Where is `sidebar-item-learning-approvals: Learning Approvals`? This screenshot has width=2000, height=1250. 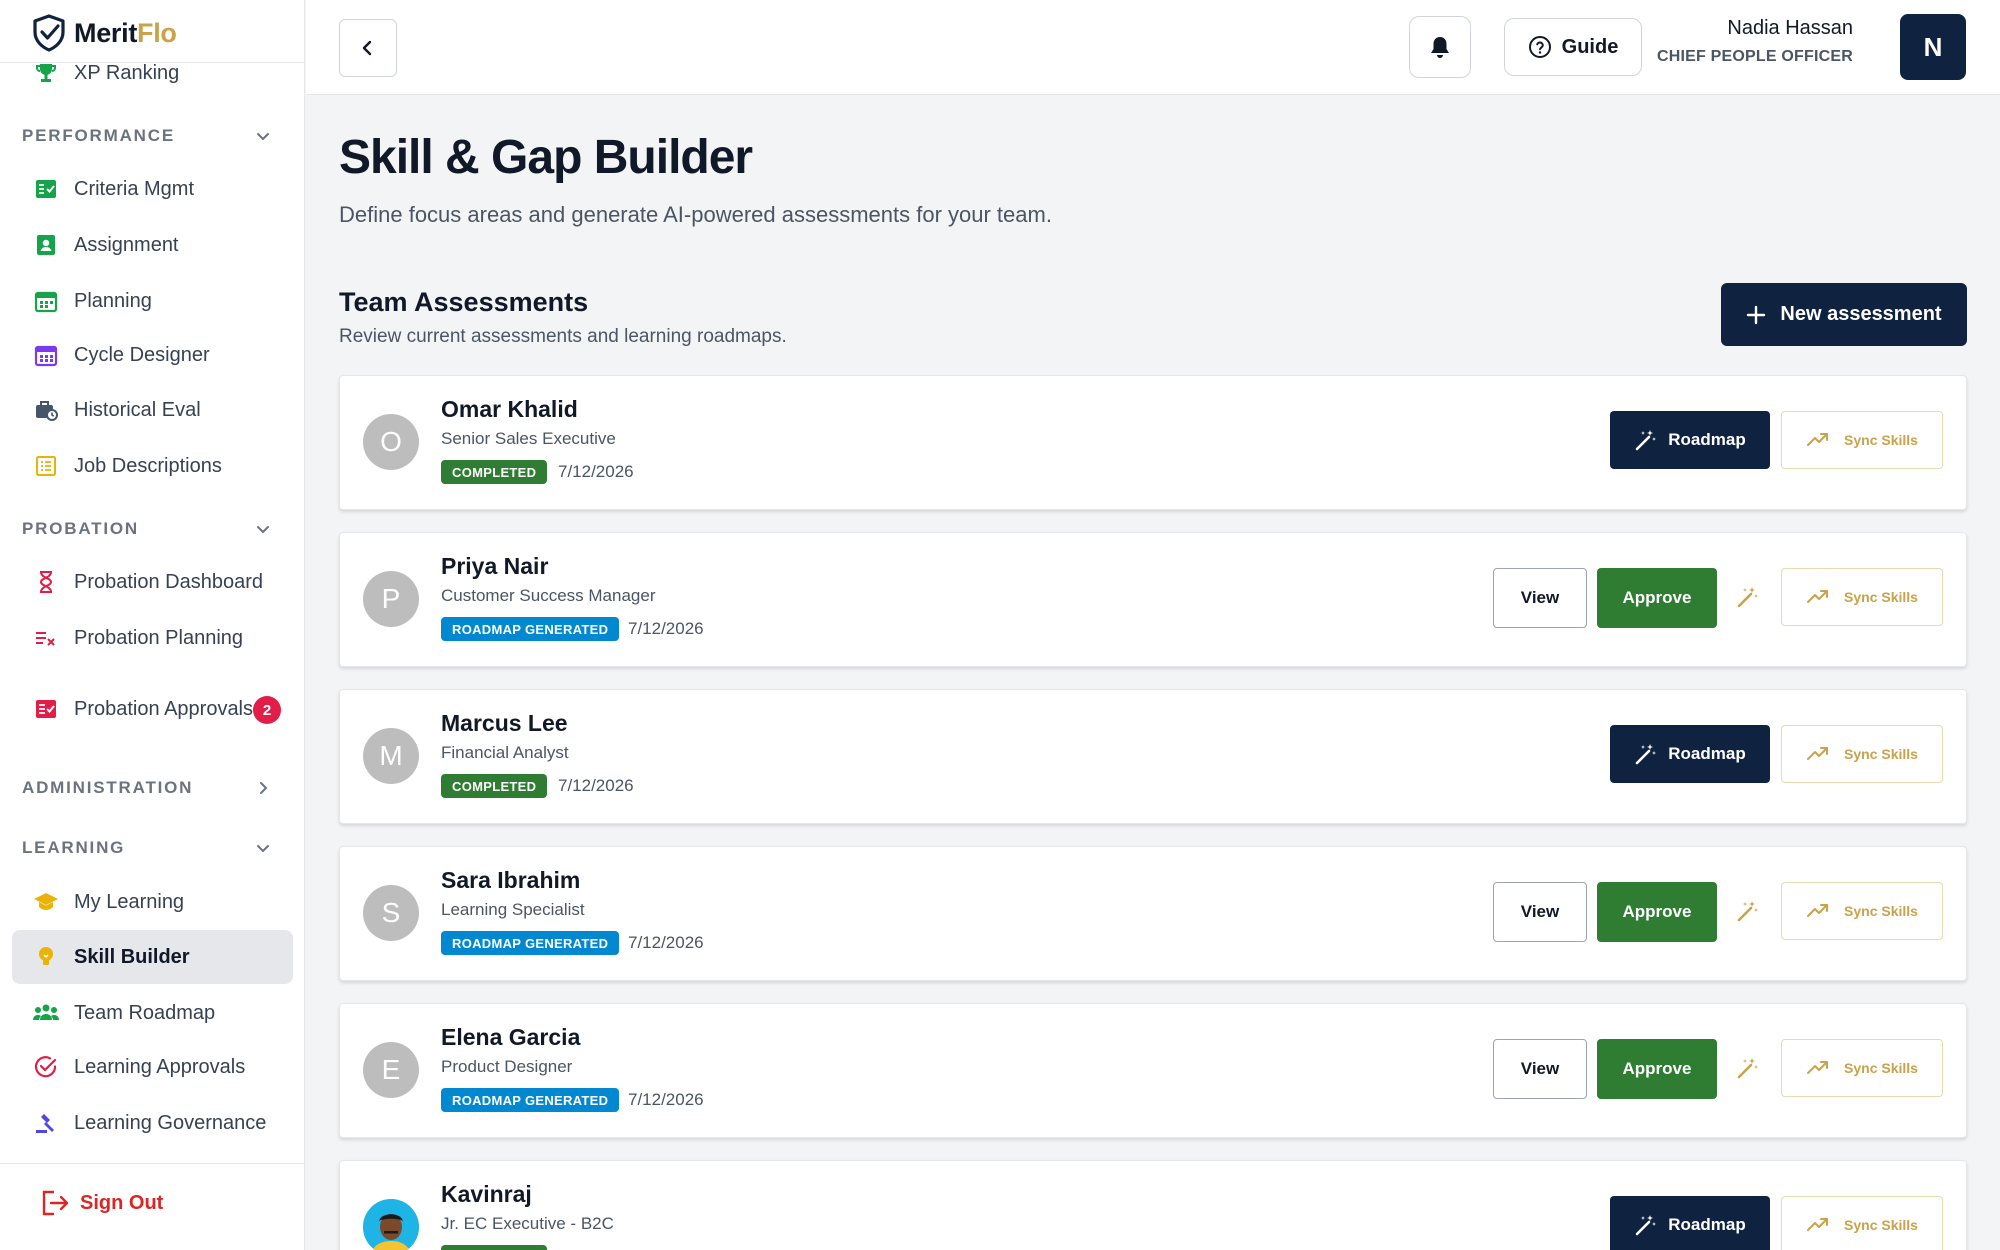 sidebar-item-learning-approvals: Learning Approvals is located at coordinates (152, 1067).